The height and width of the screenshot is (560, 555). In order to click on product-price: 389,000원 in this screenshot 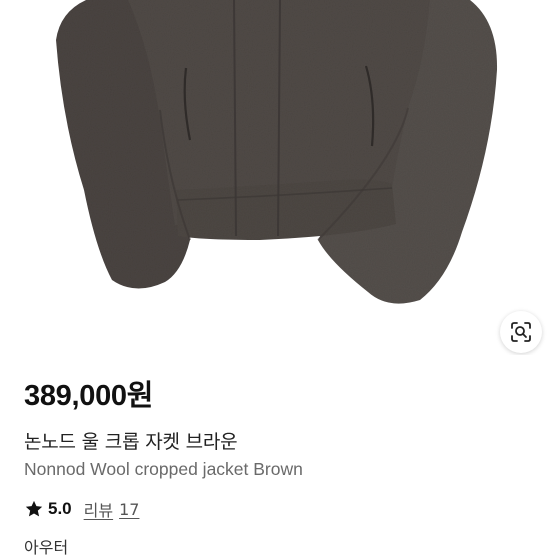, I will do `click(89, 396)`.